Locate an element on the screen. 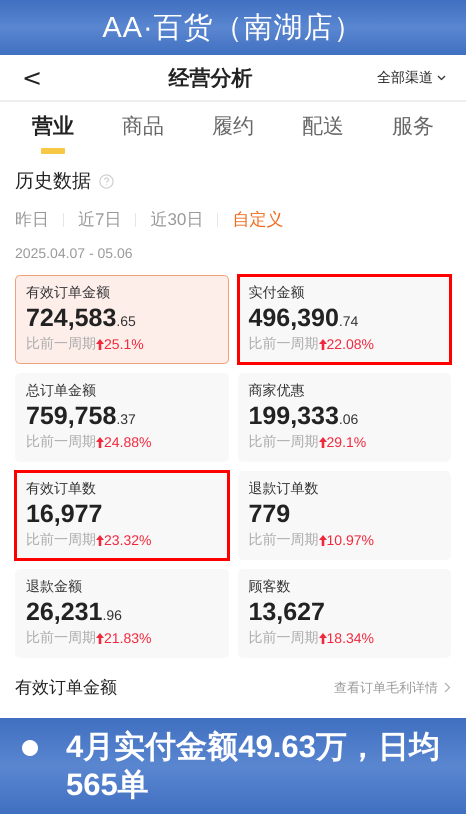  metric-card: 实付金额 496,390.74 比前一周期 22.08% is located at coordinates (344, 319).